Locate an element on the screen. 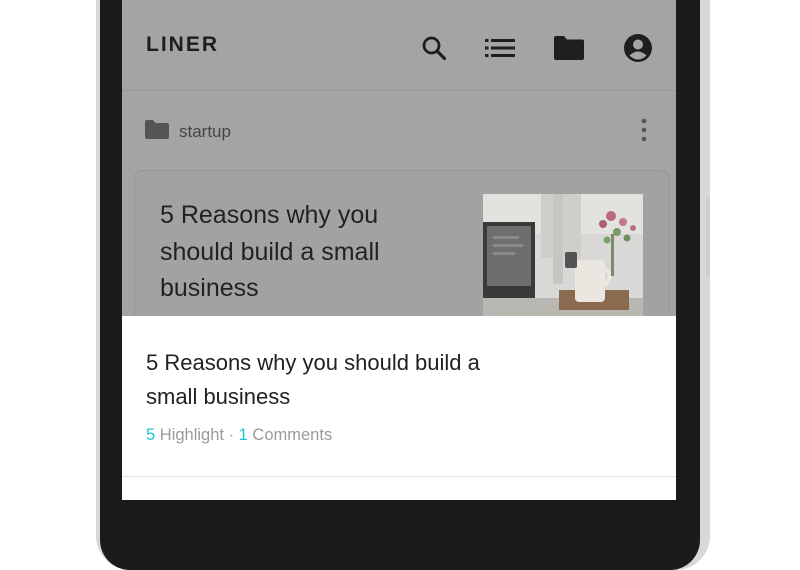 The image size is (800, 570). highlight-count: 5 is located at coordinates (151, 435).